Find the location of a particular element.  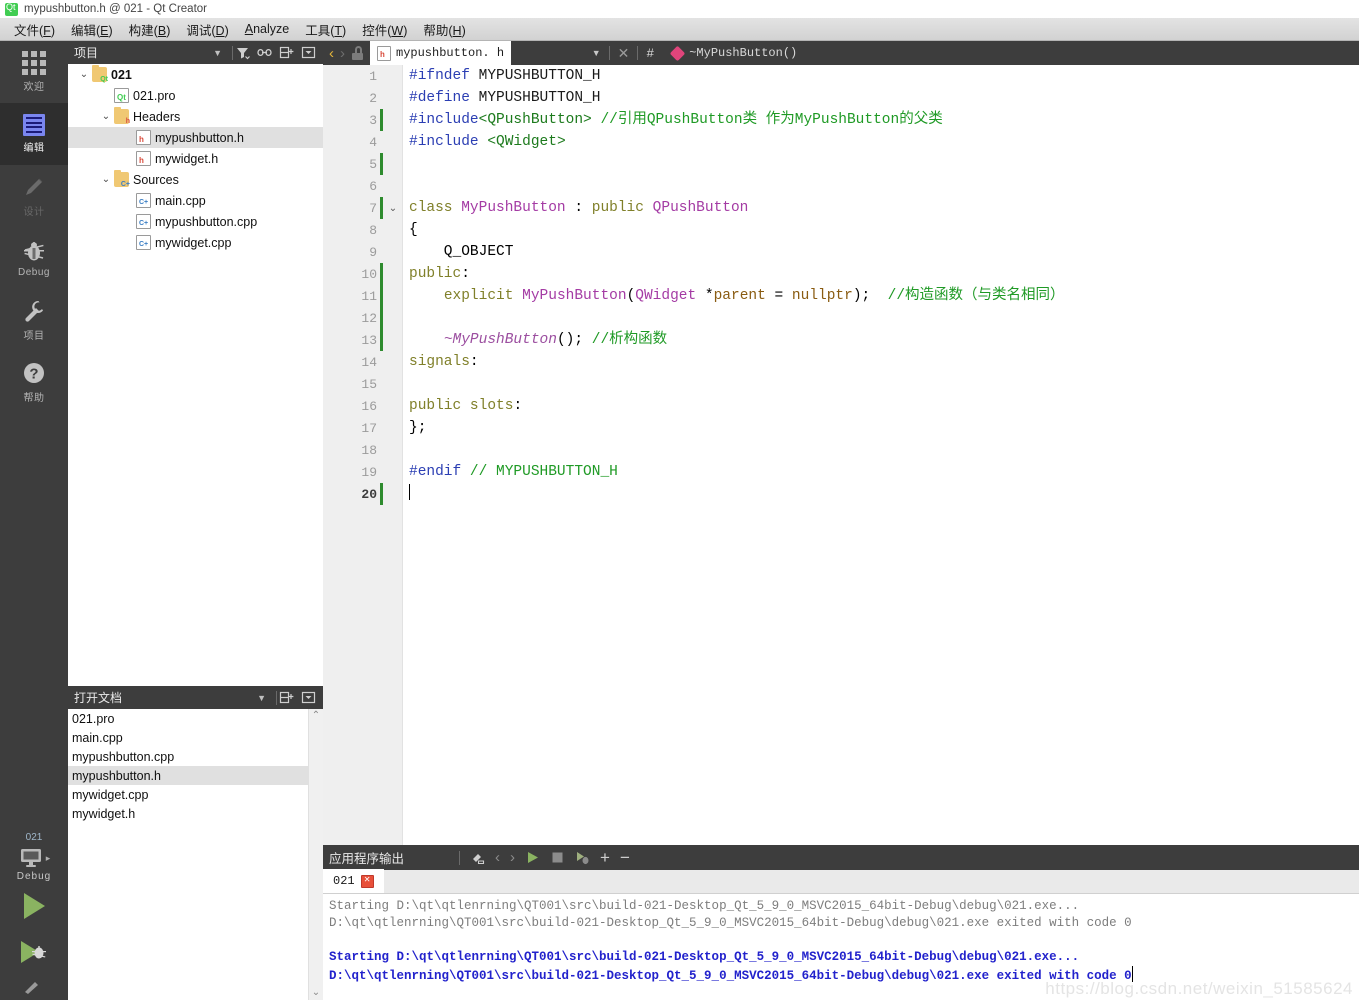

build-button is located at coordinates (34, 985).